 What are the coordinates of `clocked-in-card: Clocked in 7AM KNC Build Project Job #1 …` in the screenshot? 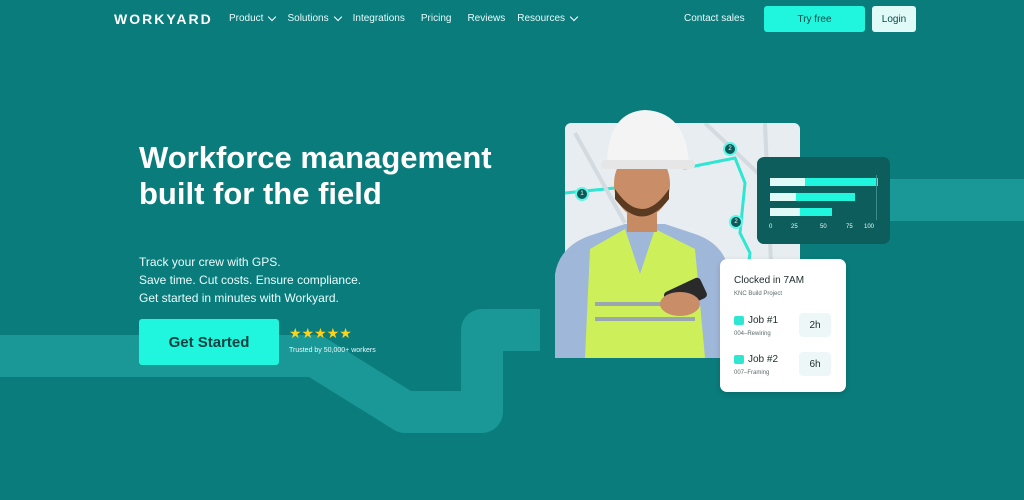 It's located at (783, 325).